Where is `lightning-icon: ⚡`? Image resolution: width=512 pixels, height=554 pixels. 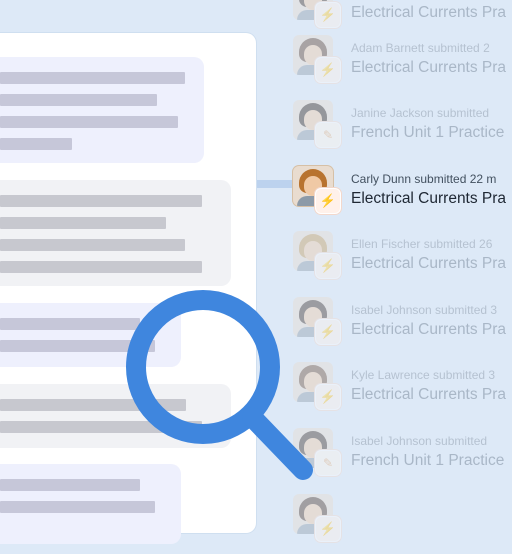
lightning-icon: ⚡ is located at coordinates (328, 528).